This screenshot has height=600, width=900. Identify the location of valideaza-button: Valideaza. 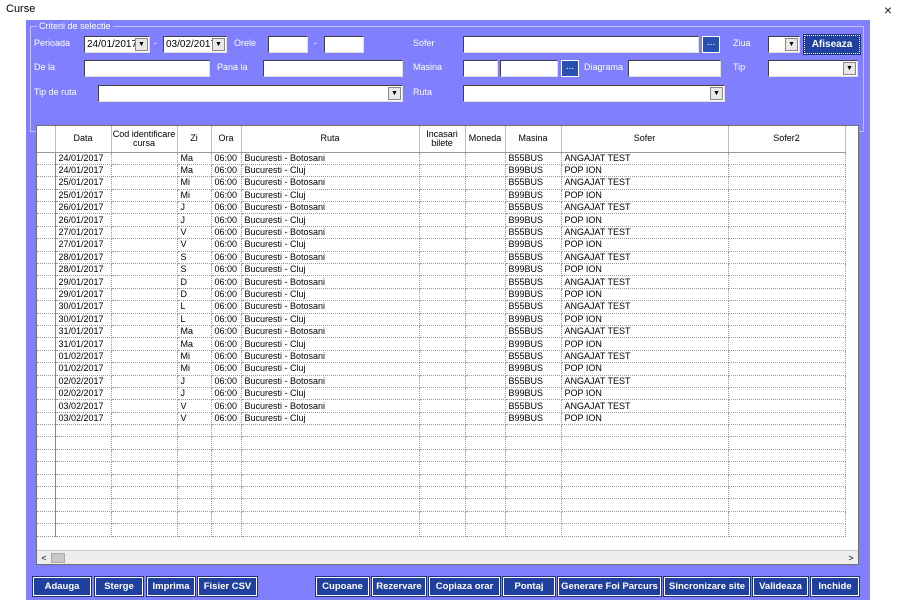
(780, 586).